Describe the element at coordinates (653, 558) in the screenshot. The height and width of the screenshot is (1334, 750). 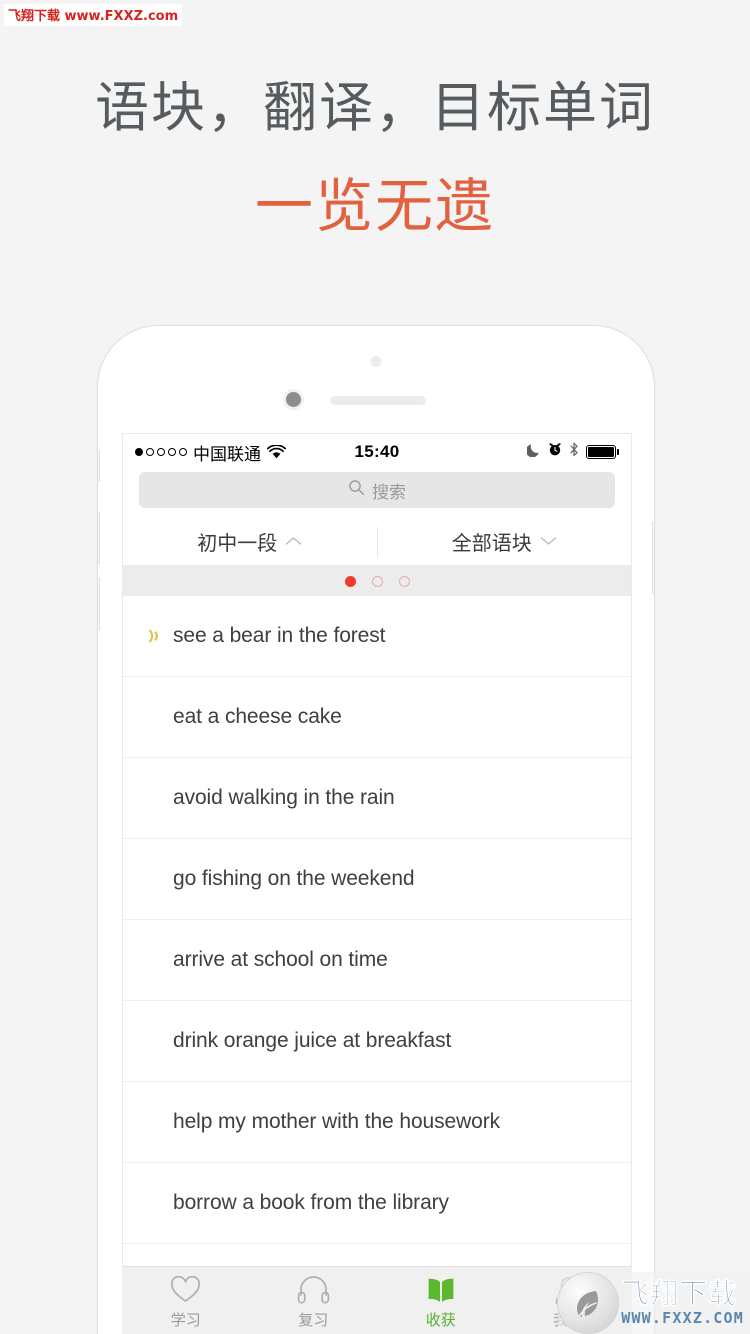
I see `power-button` at that location.